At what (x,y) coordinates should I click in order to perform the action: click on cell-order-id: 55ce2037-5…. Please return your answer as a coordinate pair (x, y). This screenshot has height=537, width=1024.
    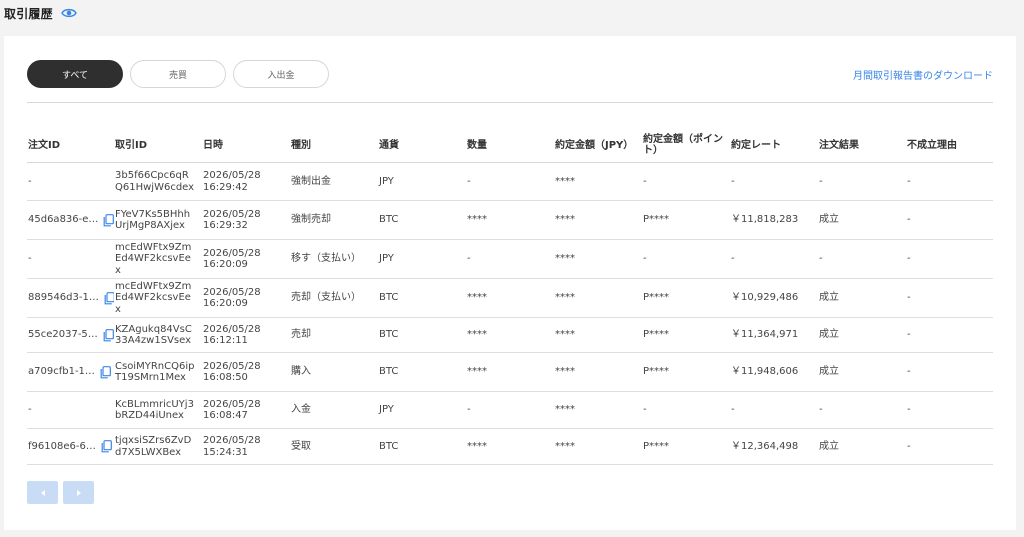
    Looking at the image, I should click on (70, 335).